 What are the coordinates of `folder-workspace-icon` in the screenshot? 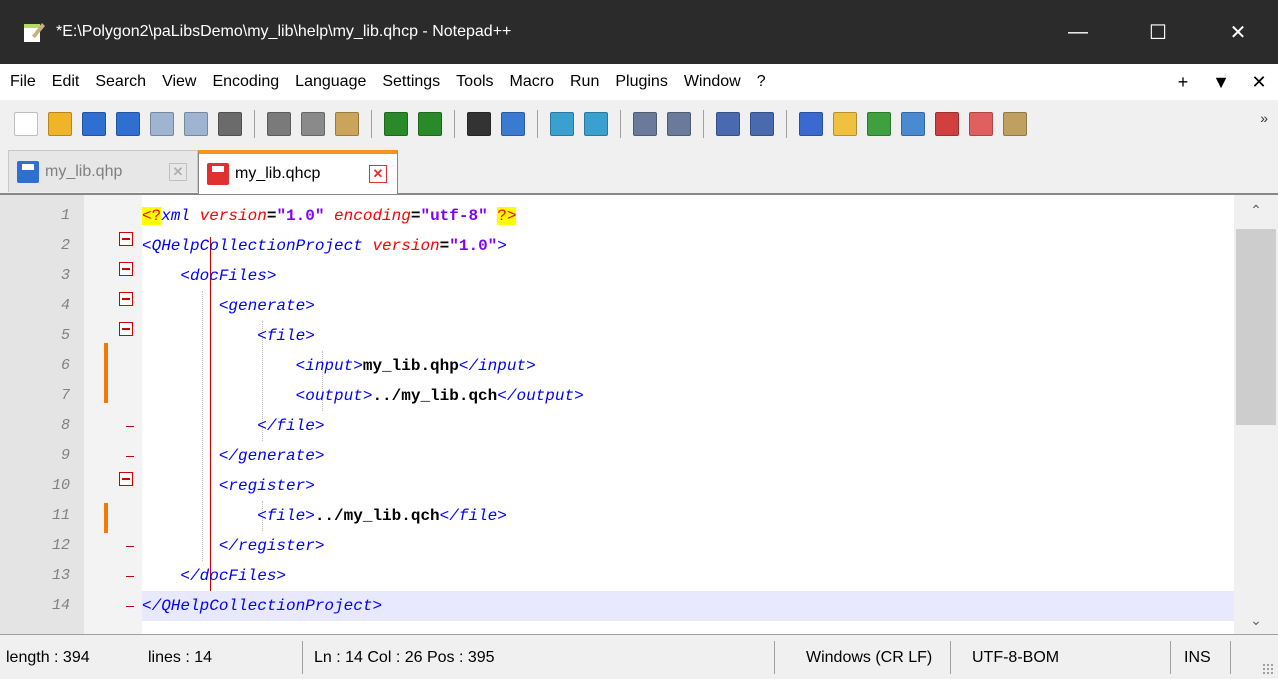 It's located at (947, 124).